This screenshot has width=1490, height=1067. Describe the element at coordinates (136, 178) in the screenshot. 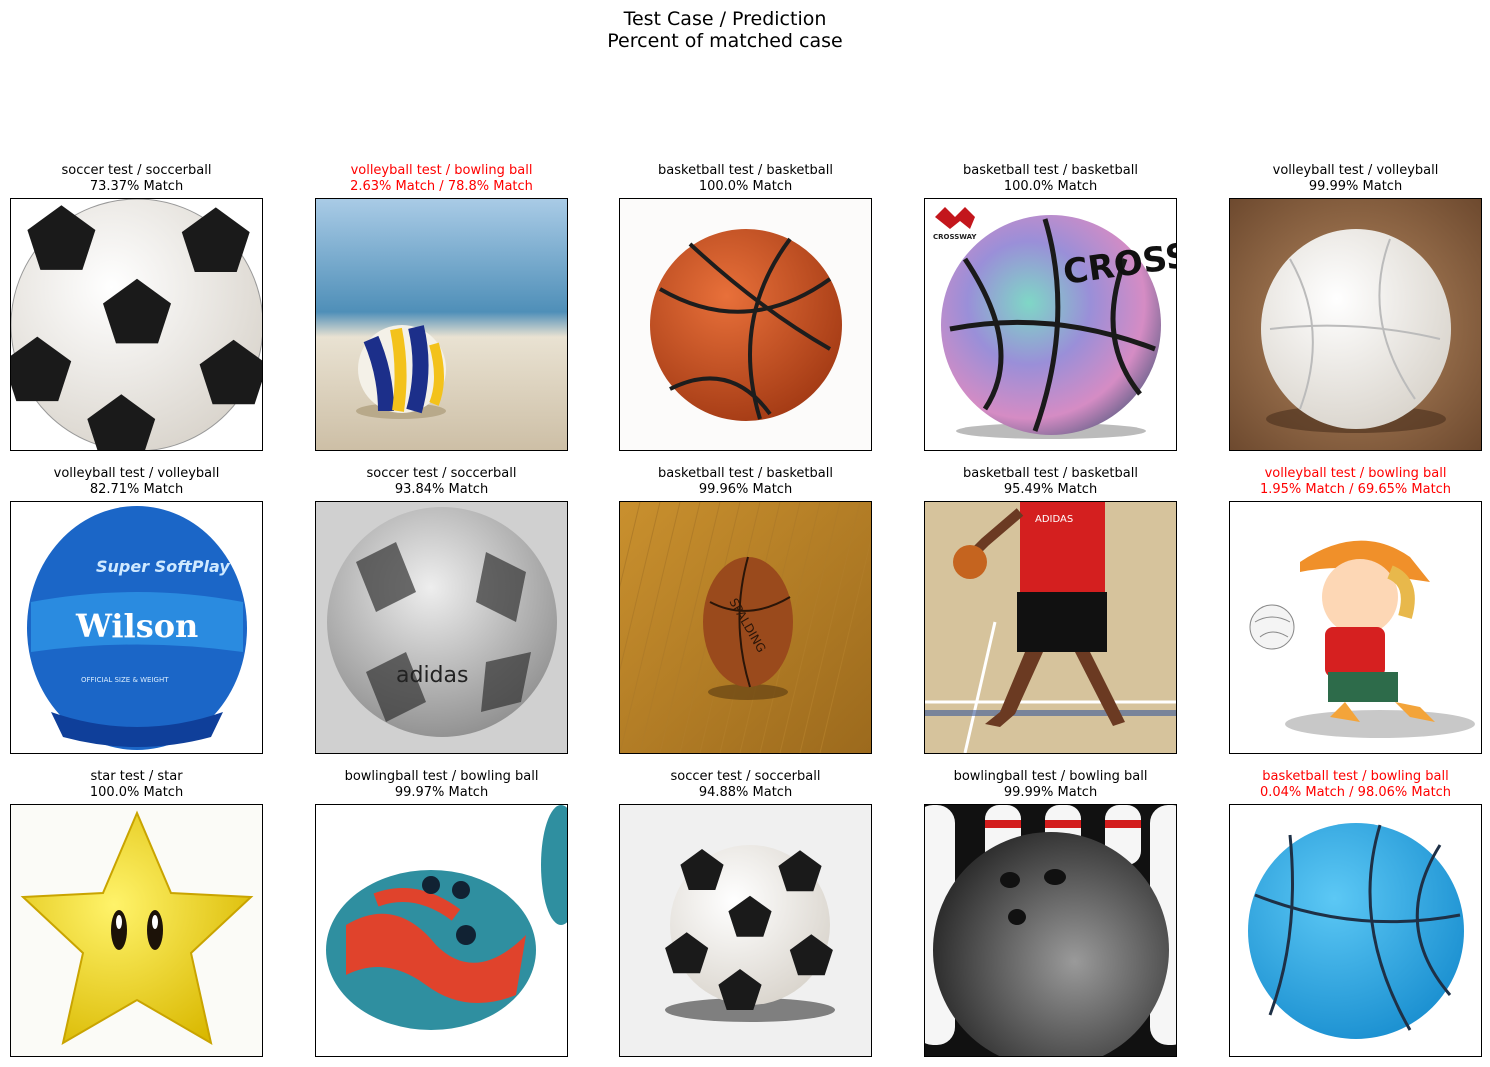

I see `panel-caption: soccer test / soccerball 73.37% Match` at that location.